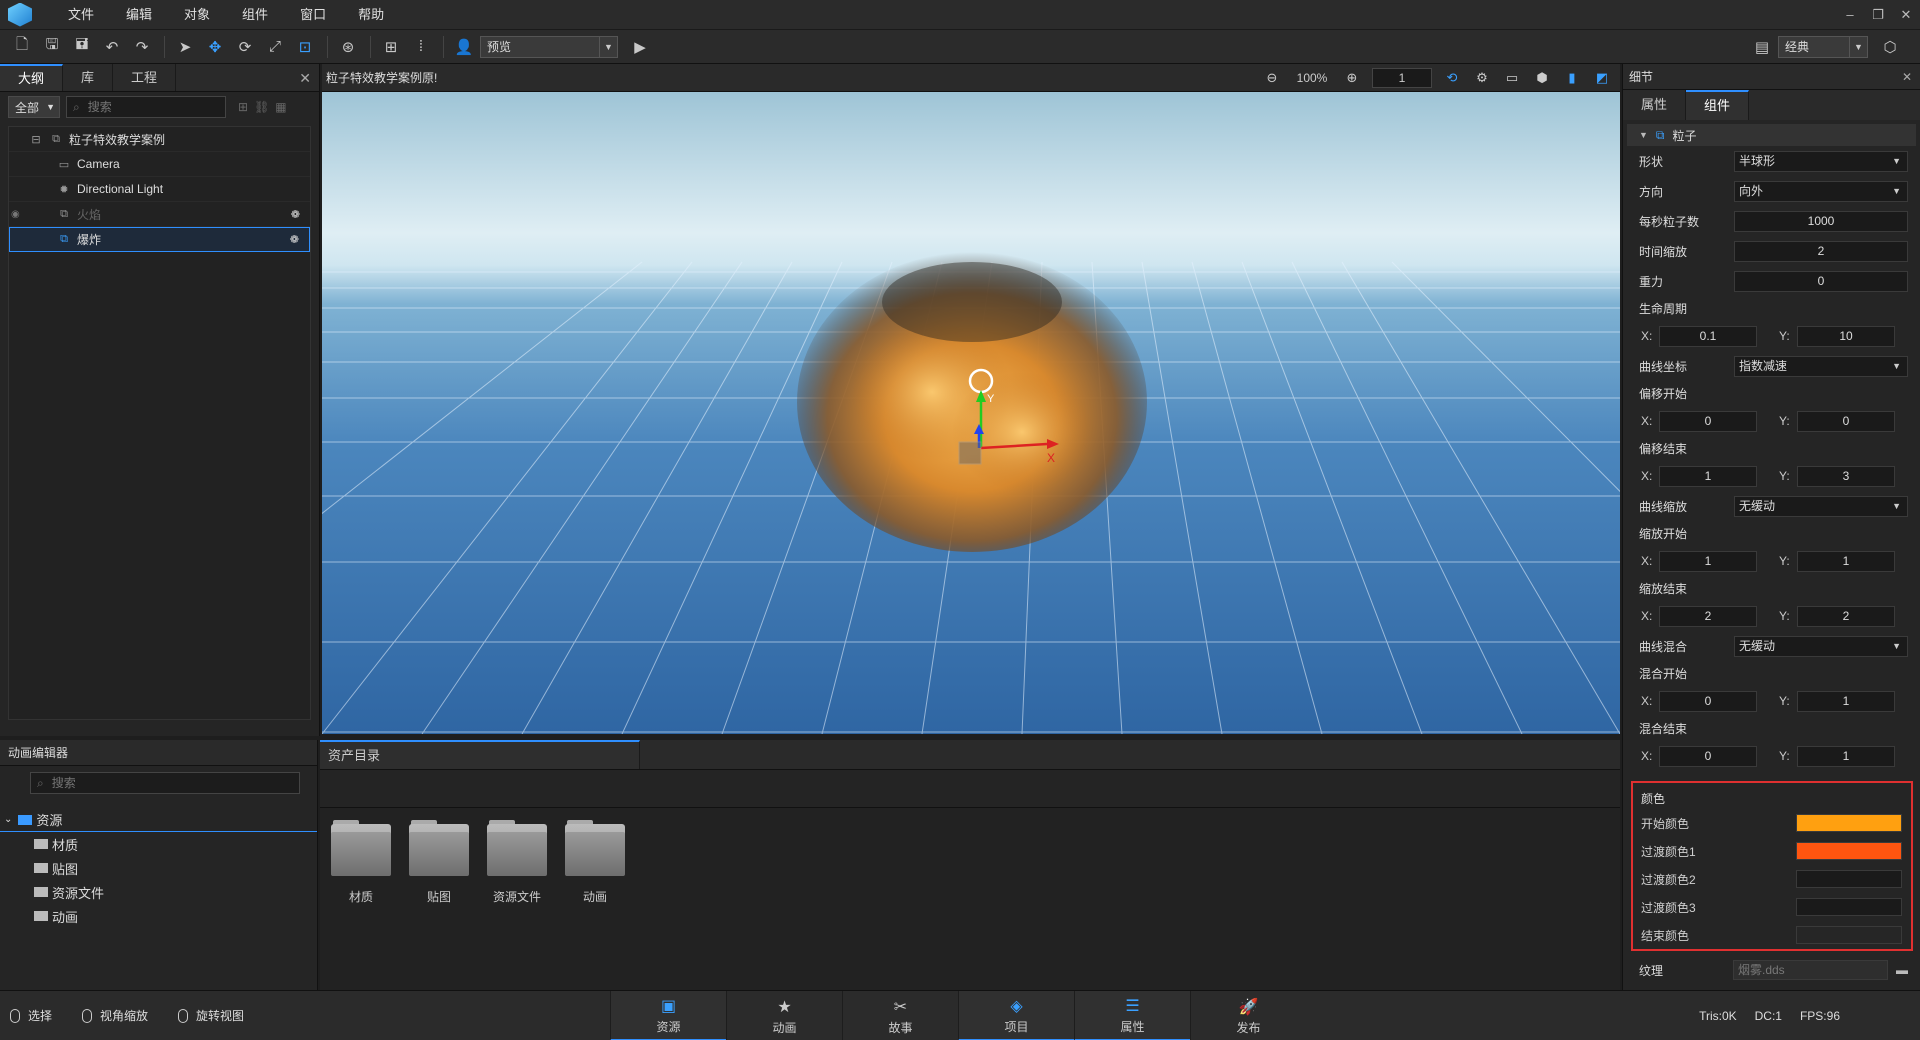 This screenshot has width=1920, height=1040. Describe the element at coordinates (517, 862) in the screenshot. I see `asset-folder-resource-files: 资源文件` at that location.